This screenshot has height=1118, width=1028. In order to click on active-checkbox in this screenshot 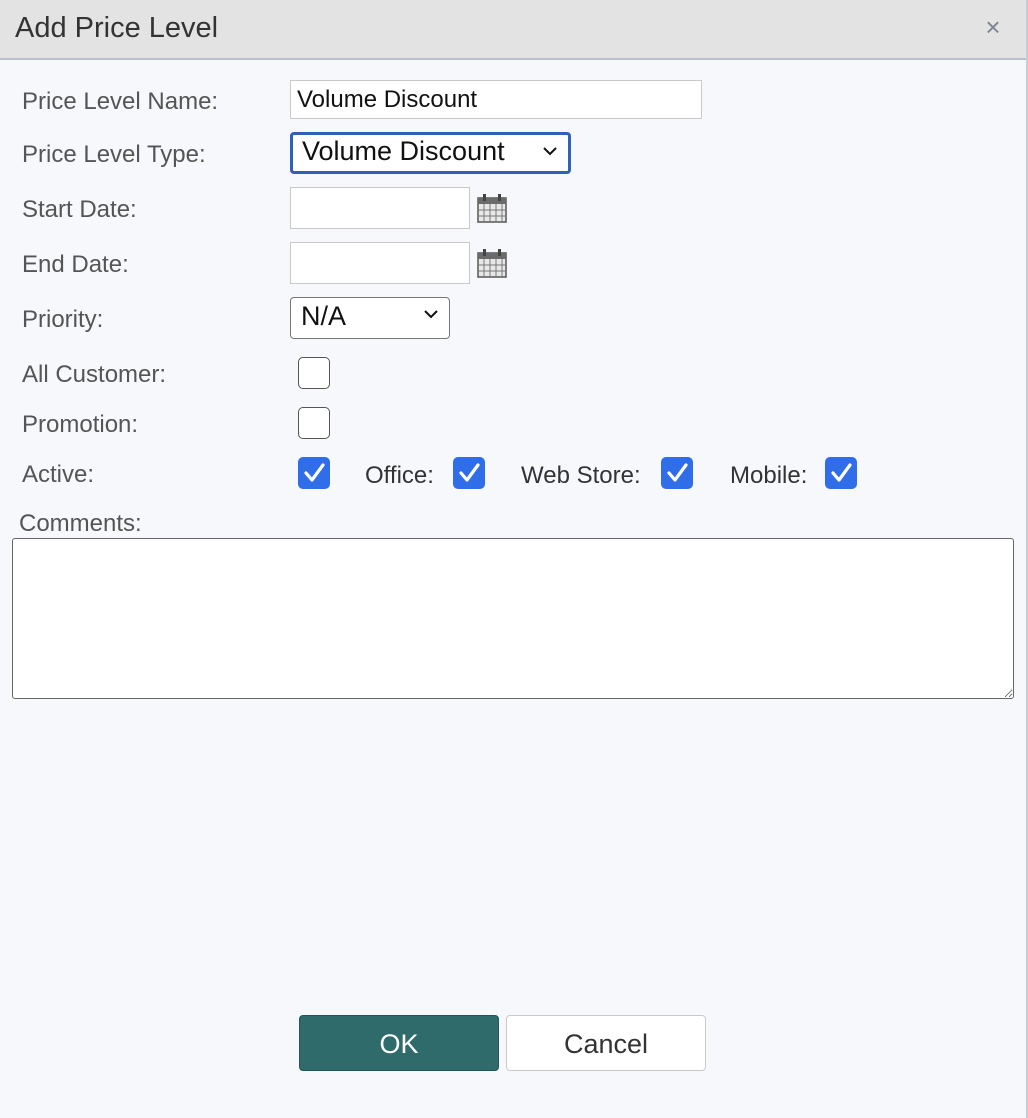, I will do `click(314, 473)`.